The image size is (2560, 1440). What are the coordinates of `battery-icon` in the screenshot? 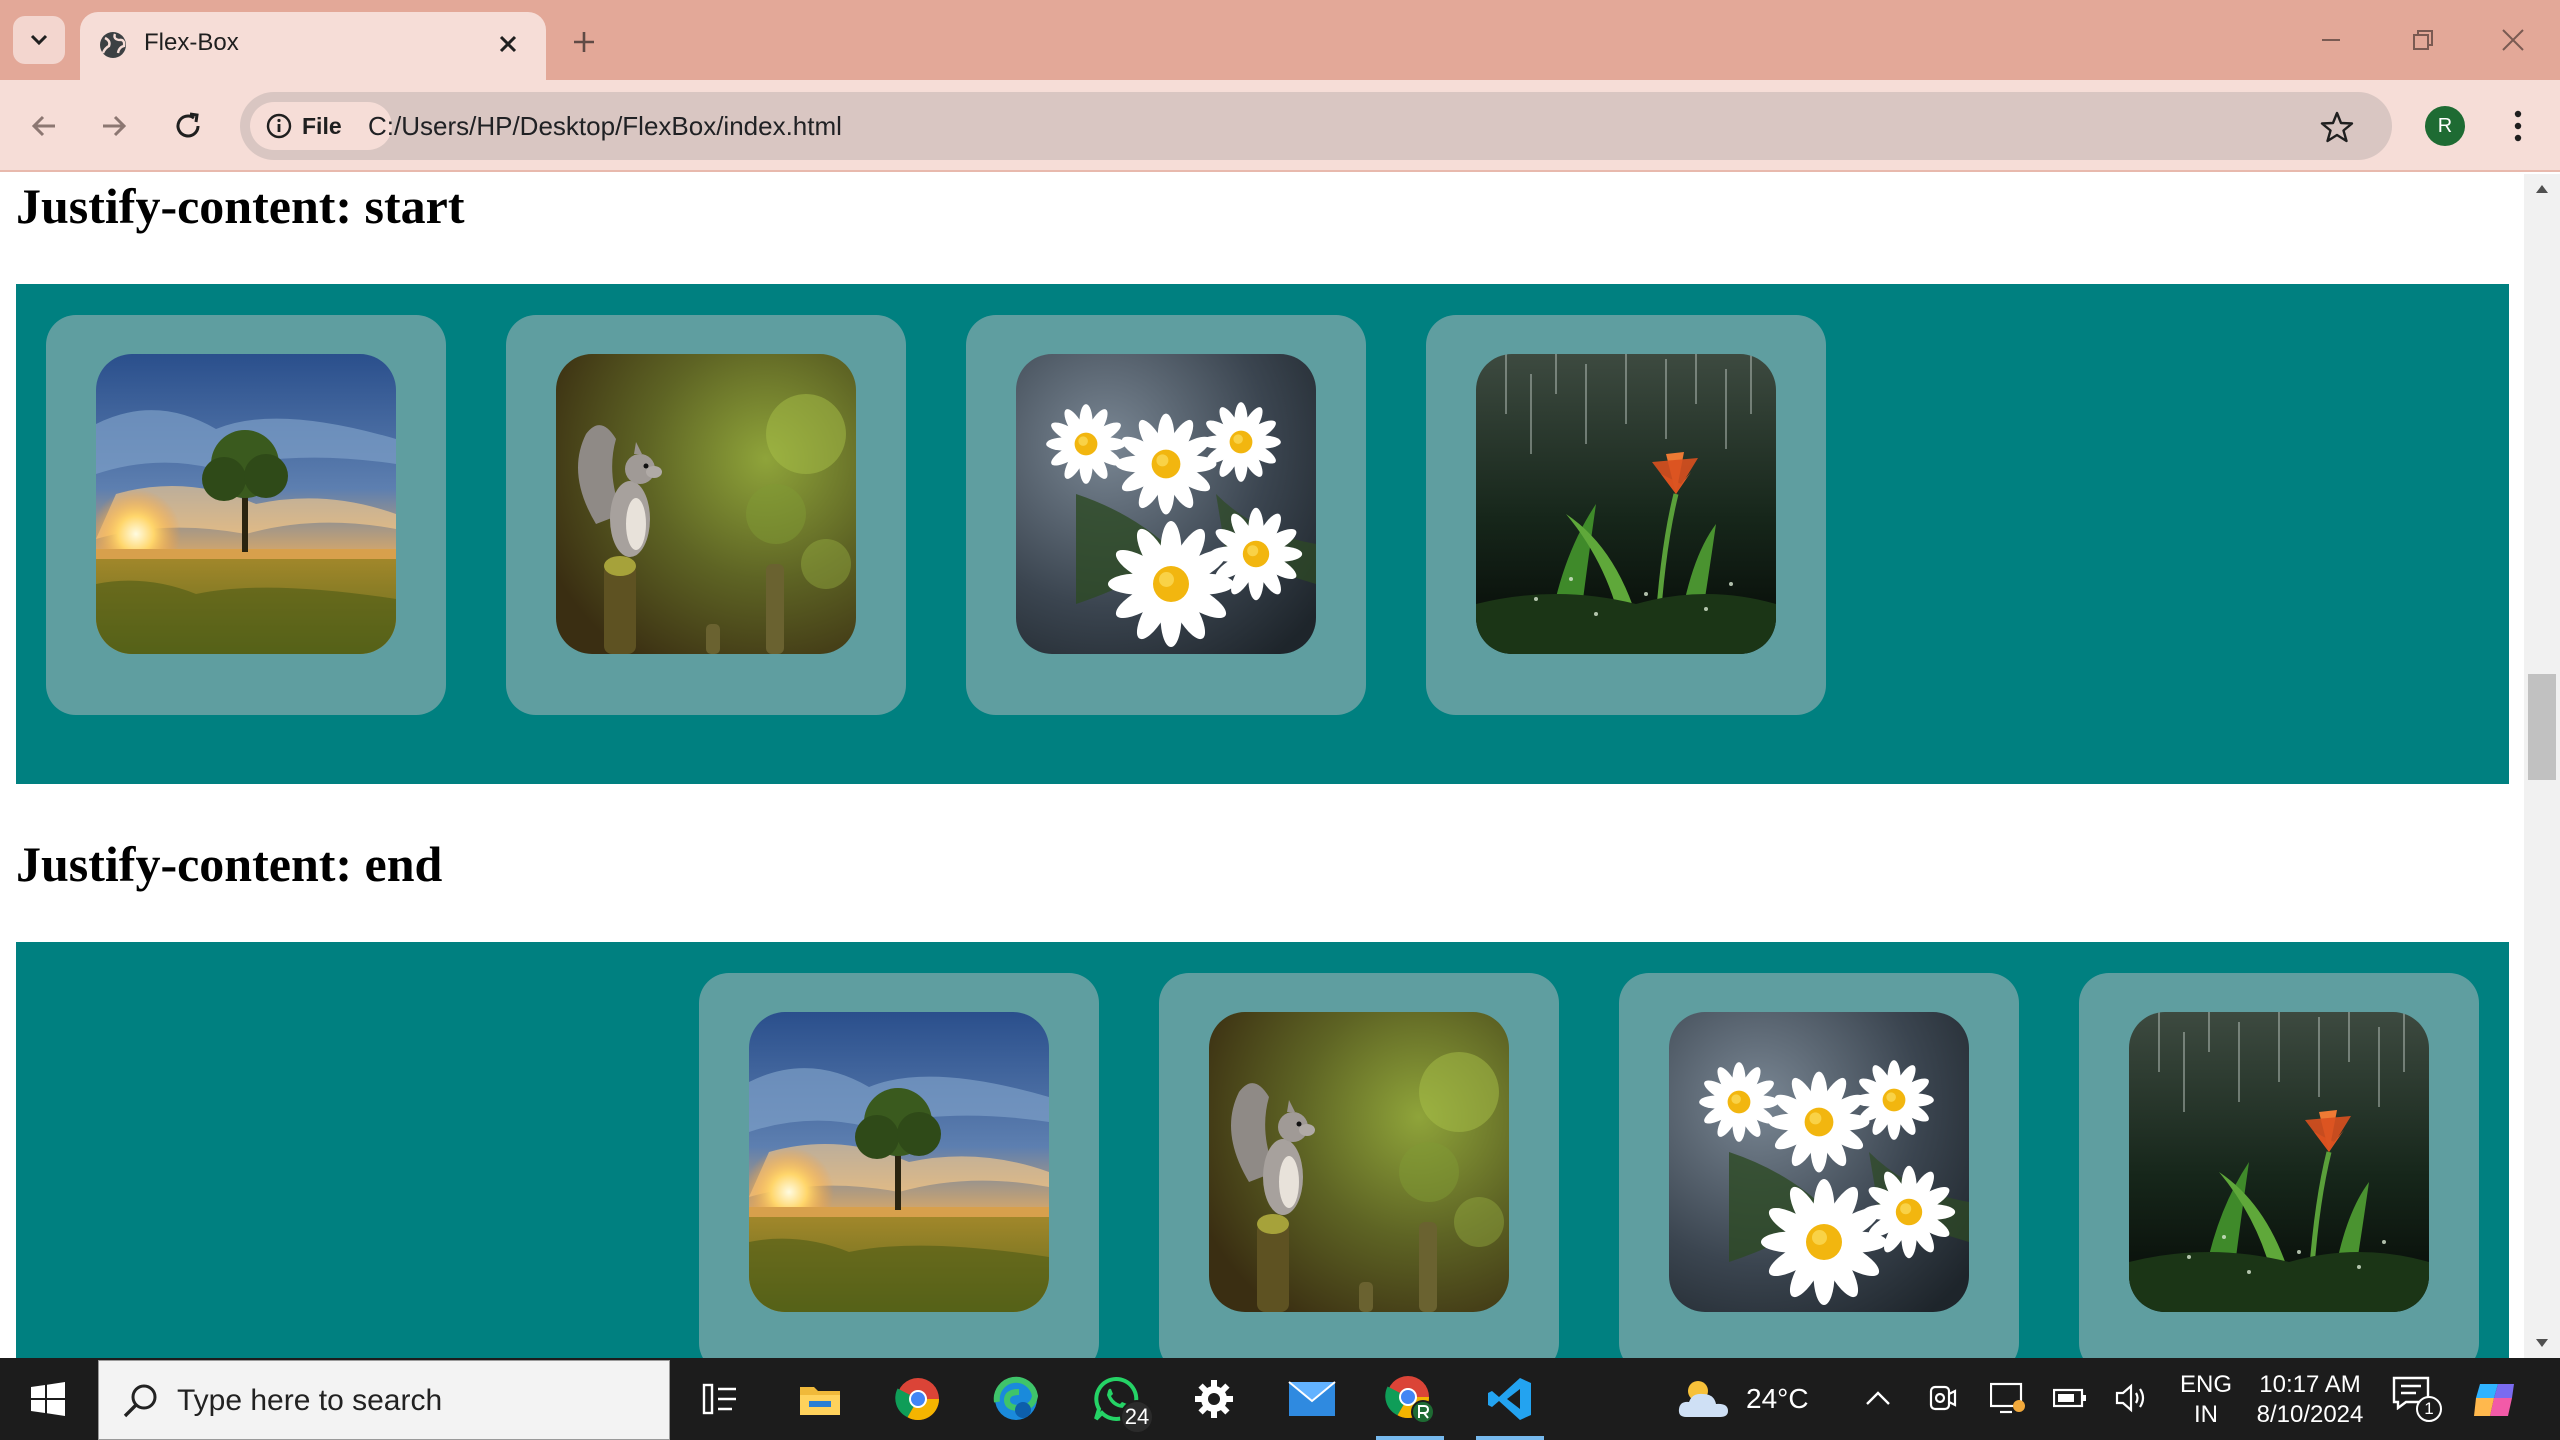 It's located at (2069, 1398).